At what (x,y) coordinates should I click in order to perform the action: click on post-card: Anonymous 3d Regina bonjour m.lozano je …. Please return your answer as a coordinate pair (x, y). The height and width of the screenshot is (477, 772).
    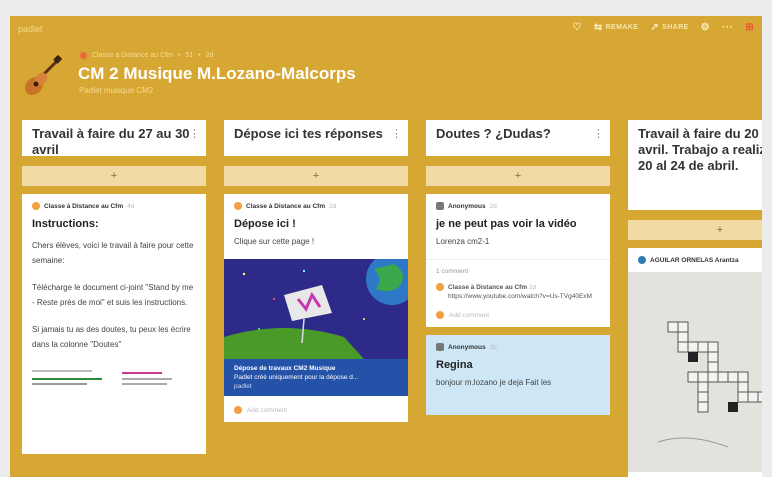
    Looking at the image, I should click on (518, 375).